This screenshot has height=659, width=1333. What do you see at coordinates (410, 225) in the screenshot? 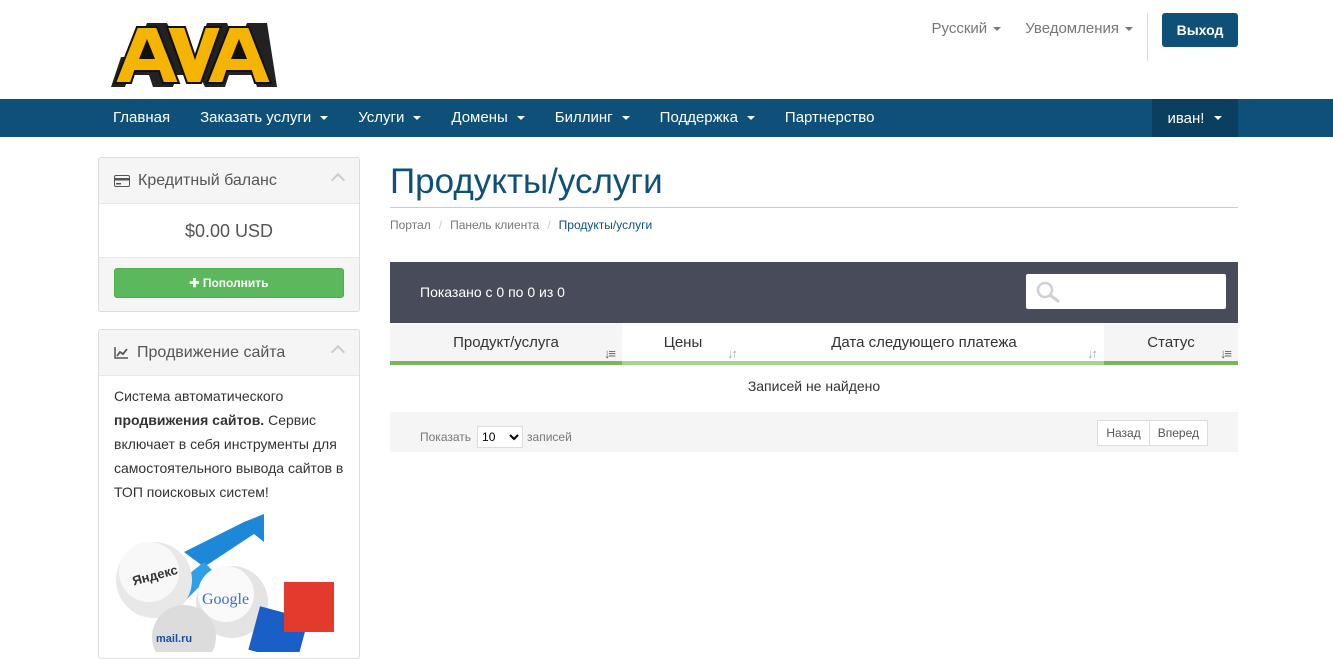
I see `breadcrumb-portal: Портал` at bounding box center [410, 225].